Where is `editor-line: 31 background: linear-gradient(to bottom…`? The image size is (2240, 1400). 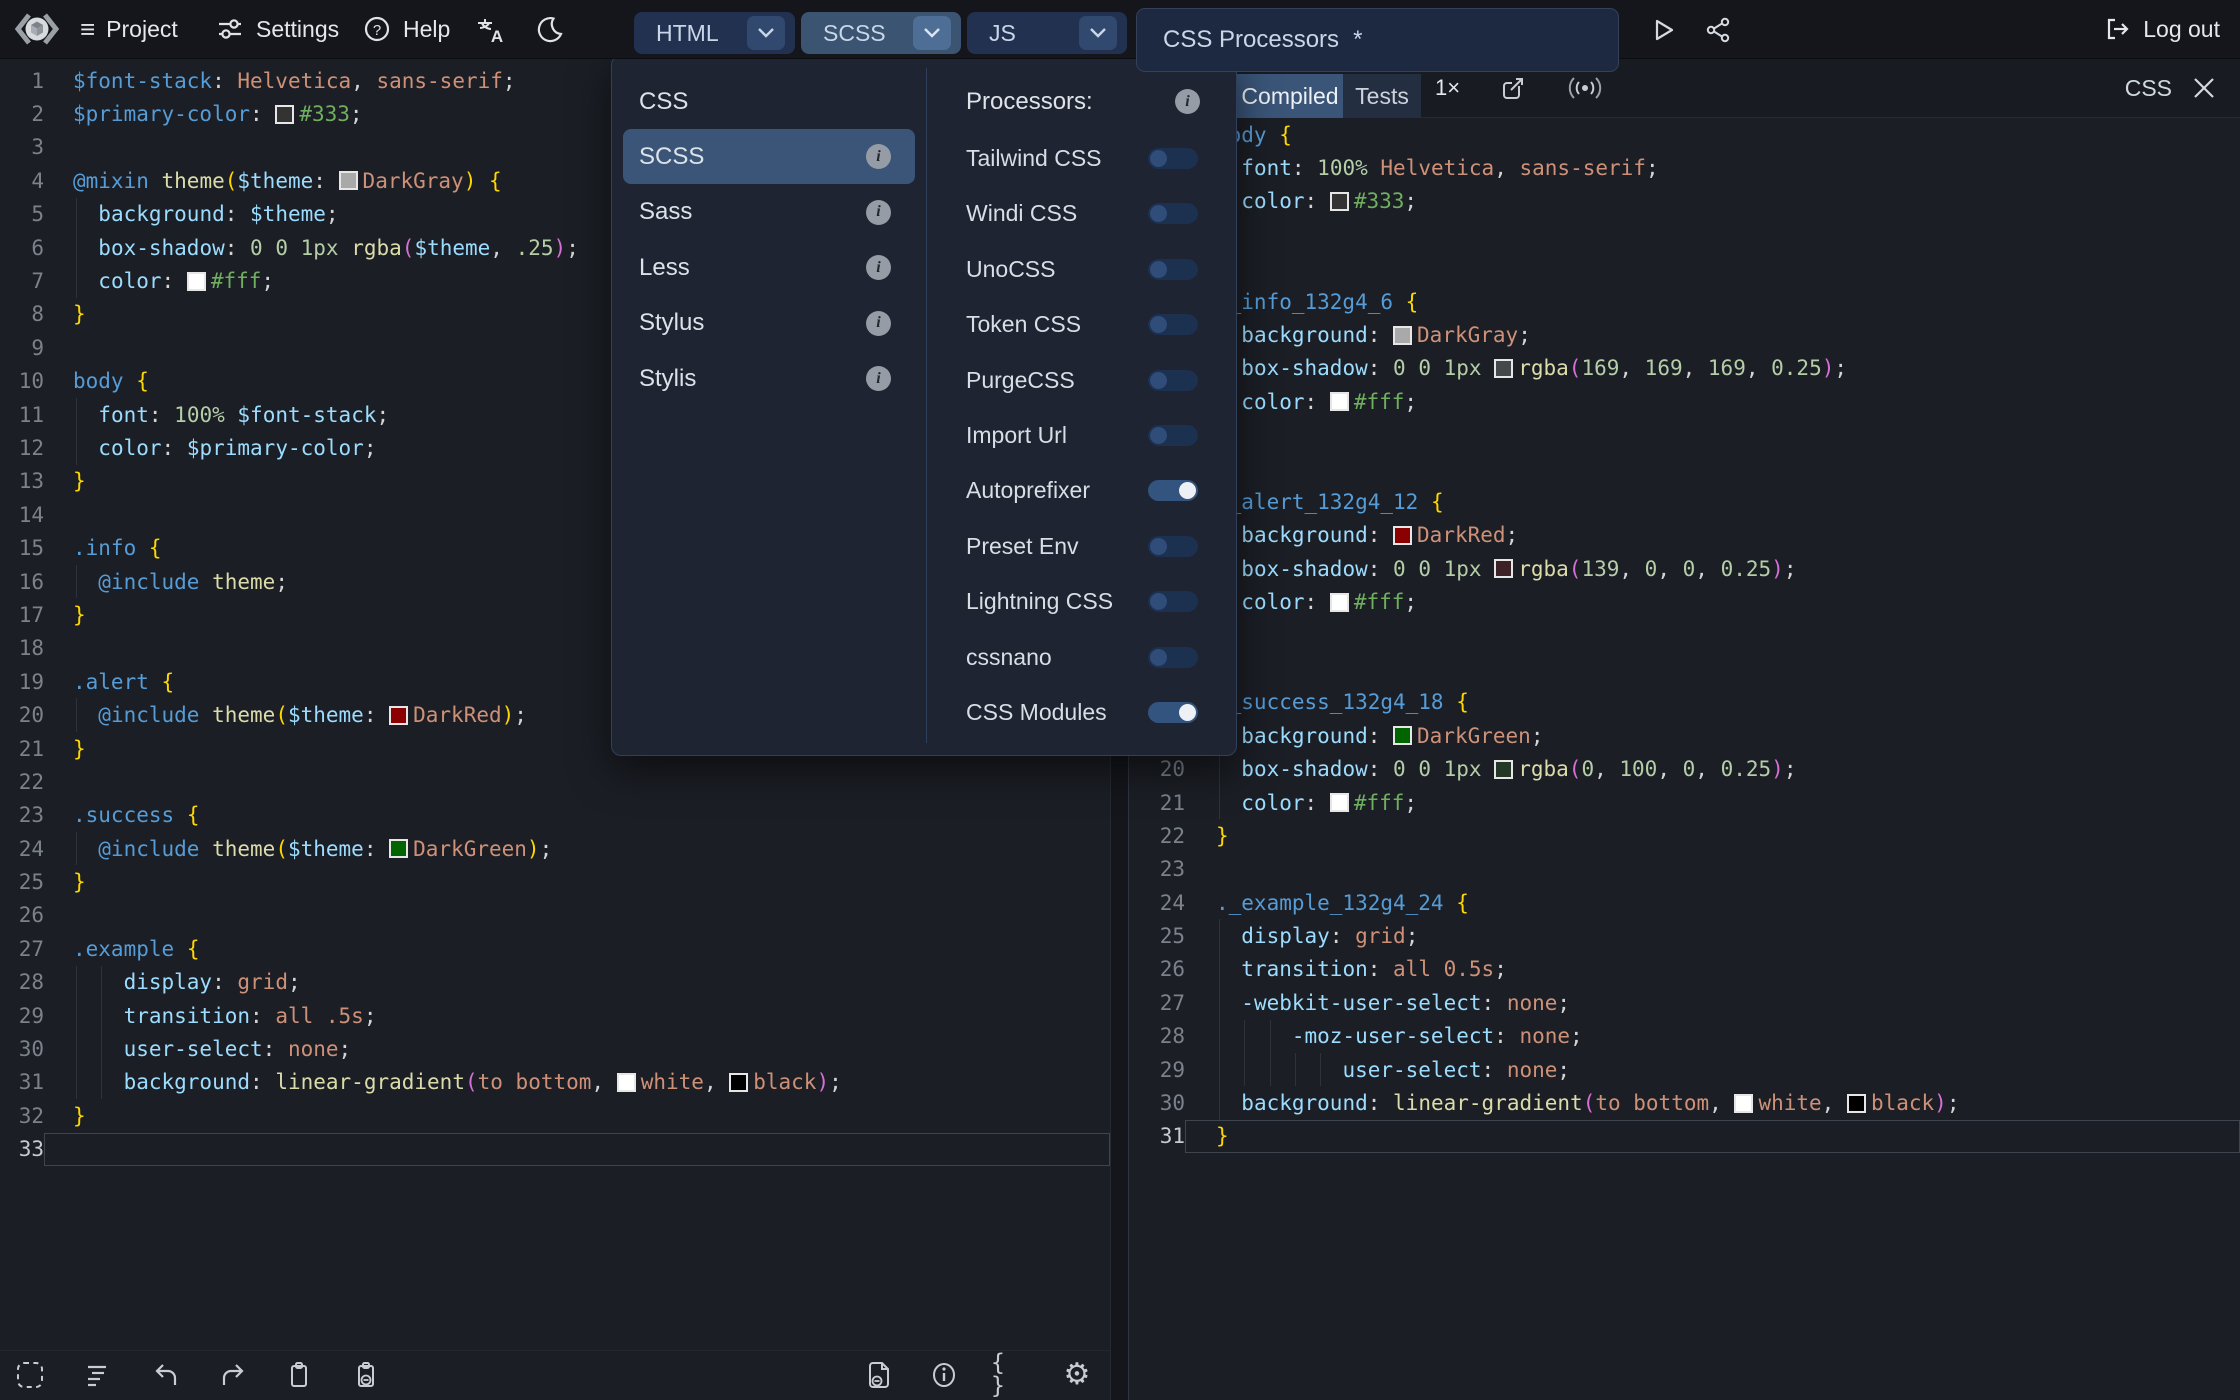 editor-line: 31 background: linear-gradient(to bottom… is located at coordinates (555, 1082).